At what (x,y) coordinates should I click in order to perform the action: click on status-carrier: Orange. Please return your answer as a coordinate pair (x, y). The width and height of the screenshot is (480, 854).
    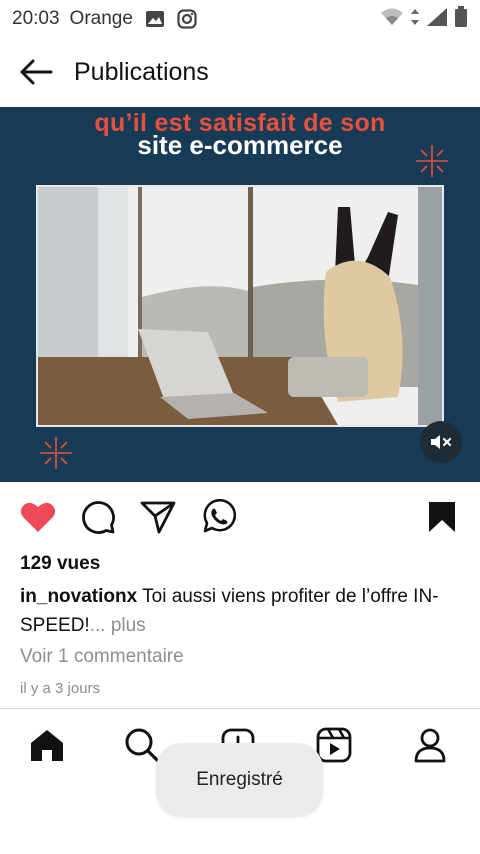
    Looking at the image, I should click on (101, 18).